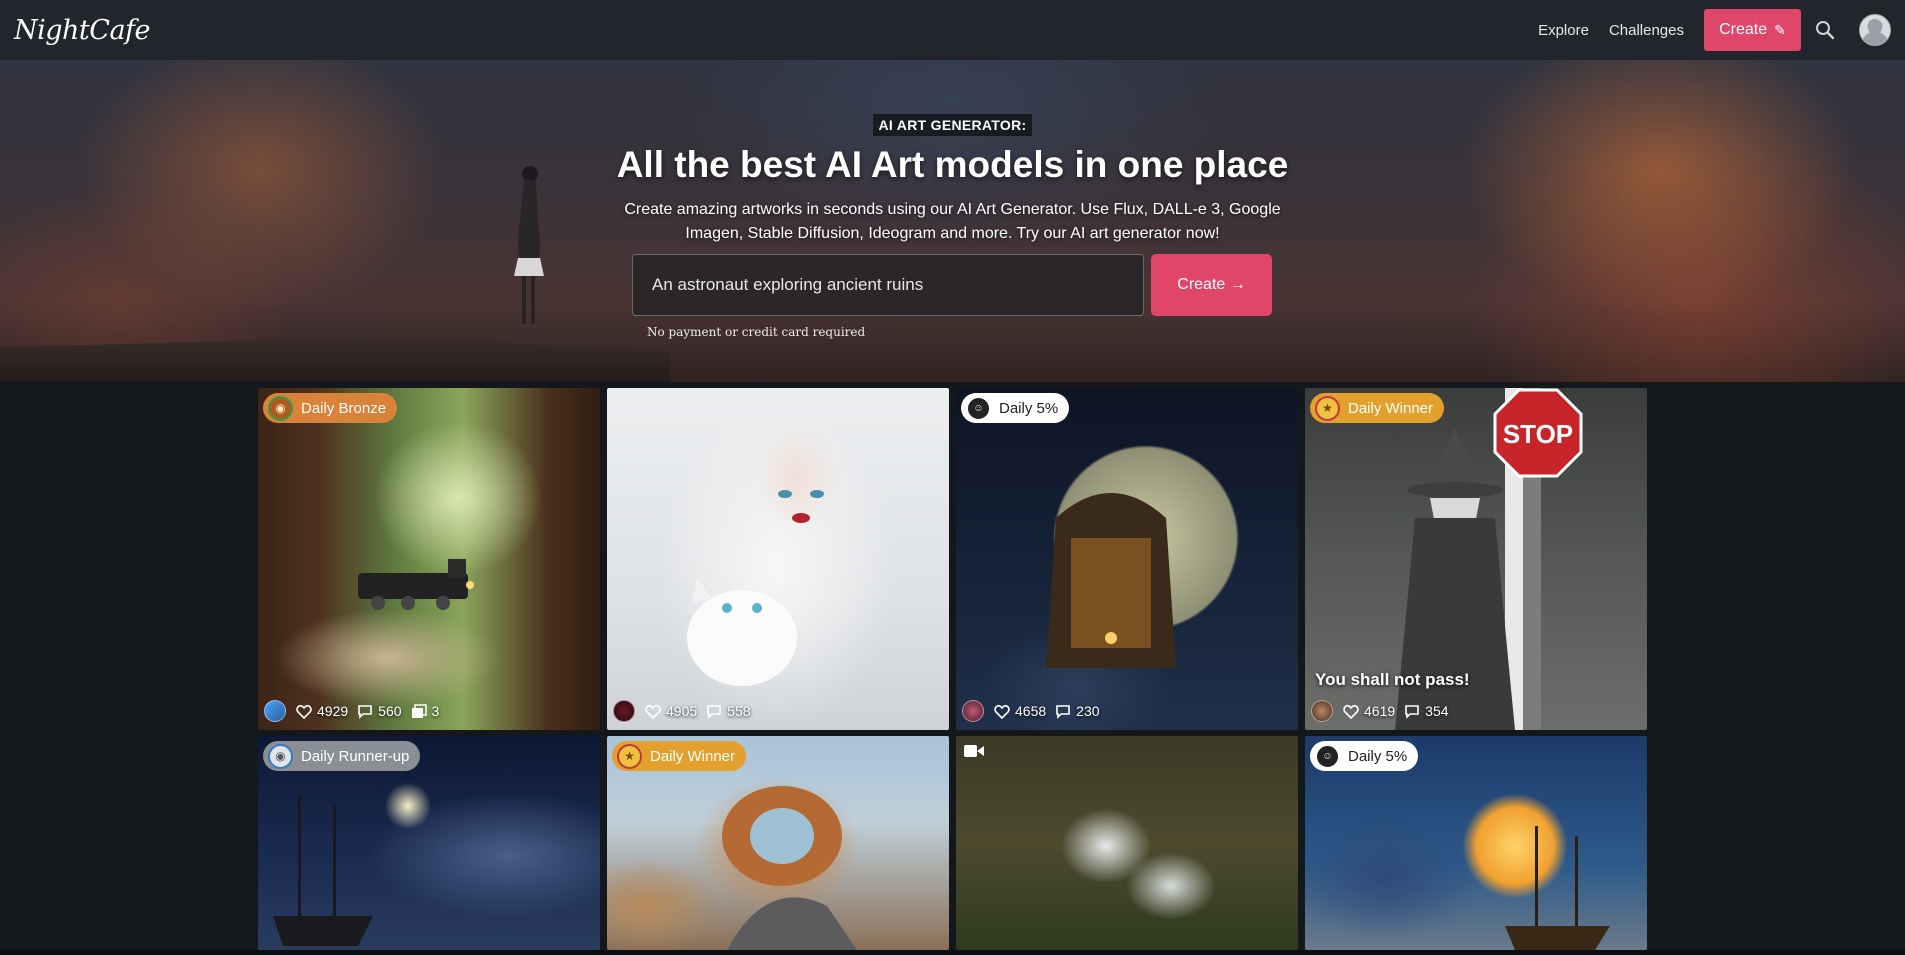 The width and height of the screenshot is (1905, 955). I want to click on likes-count: 4929, so click(333, 711).